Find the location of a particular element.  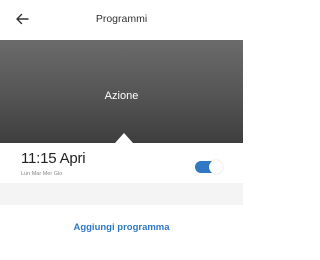

program-days-label: Lun Mar Mer Gio is located at coordinates (42, 174).